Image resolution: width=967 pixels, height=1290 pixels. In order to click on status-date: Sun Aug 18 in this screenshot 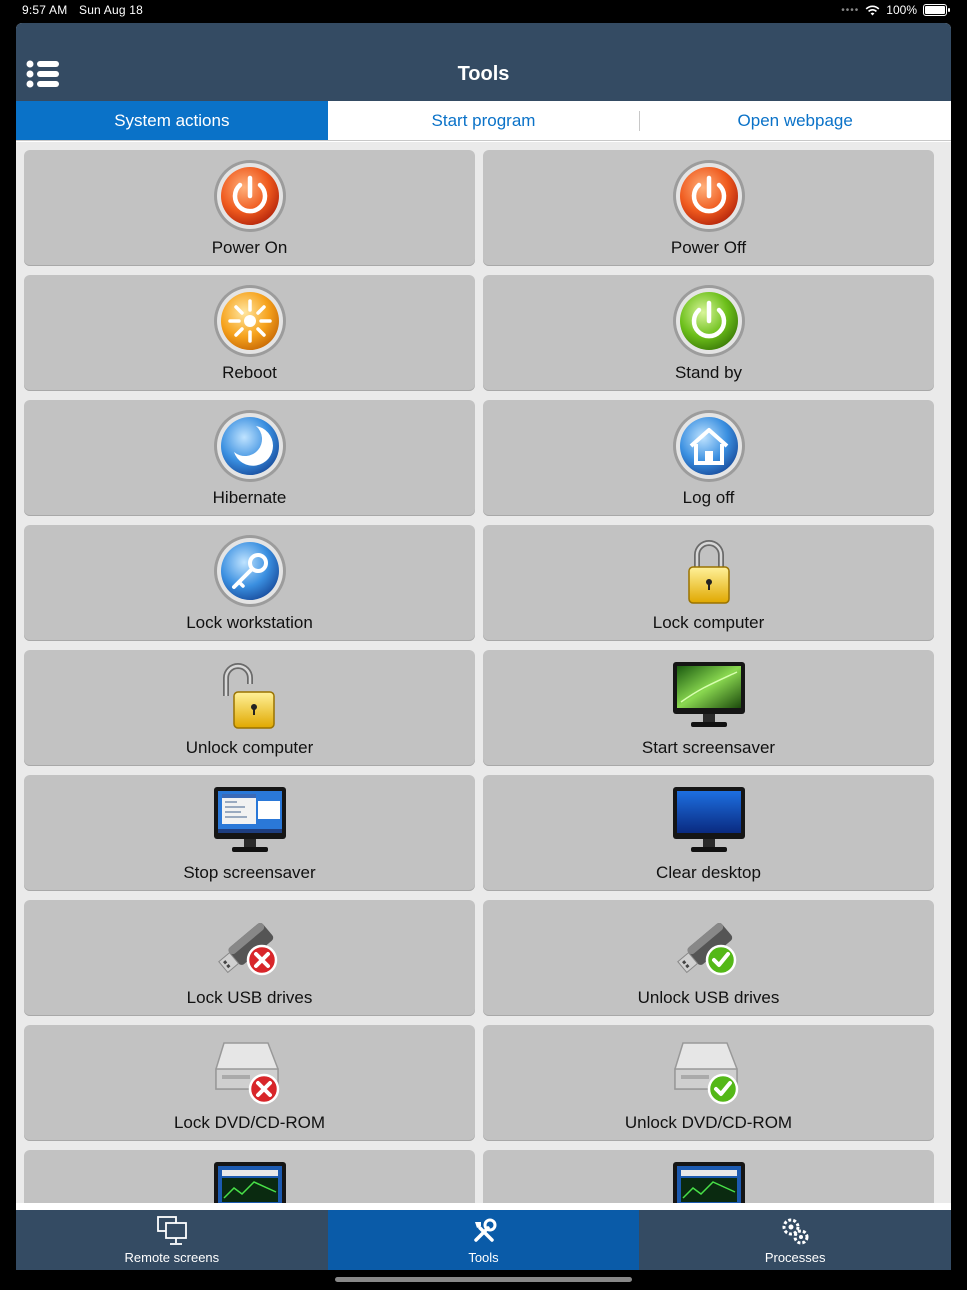, I will do `click(111, 10)`.